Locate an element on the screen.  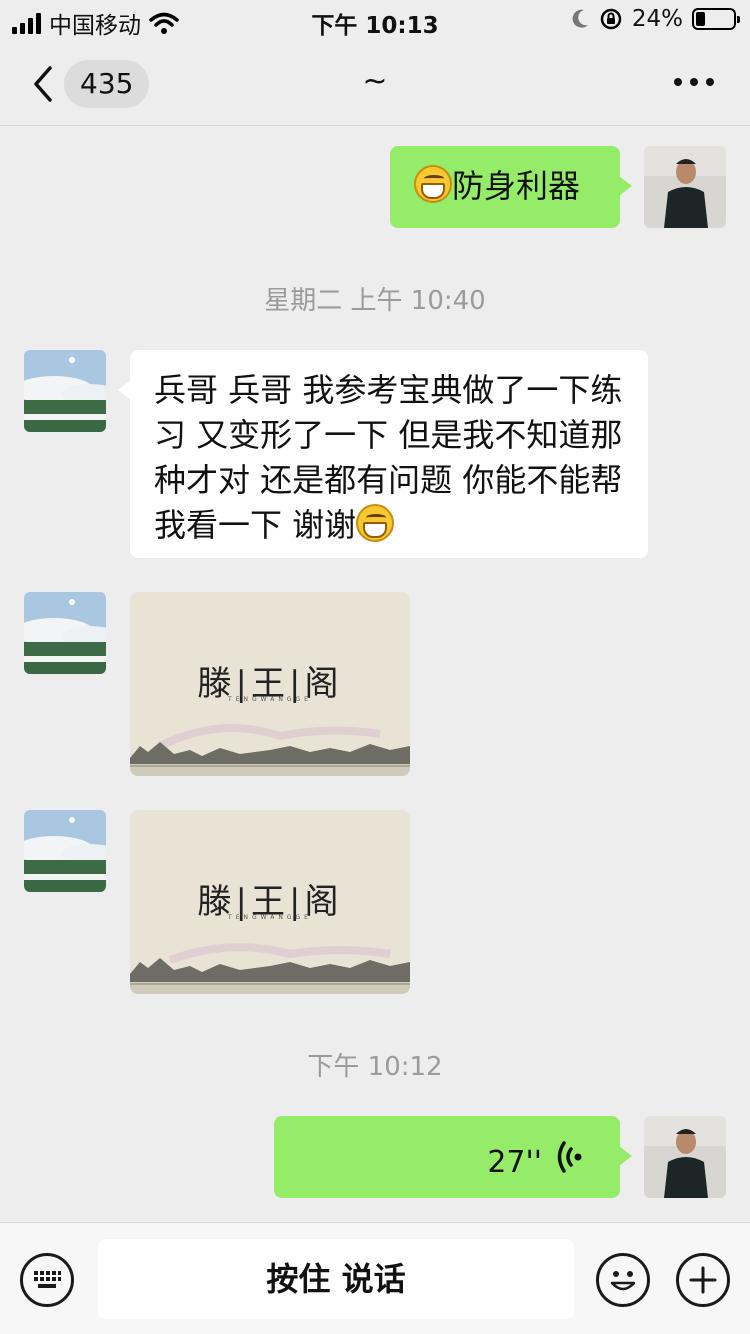
moon-icon is located at coordinates (580, 18).